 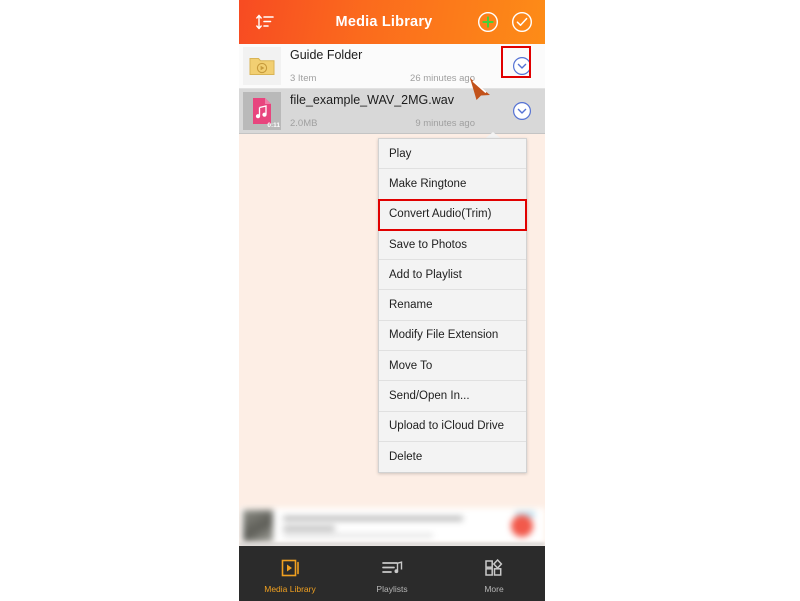 I want to click on page-title: Media Library, so click(x=384, y=22).